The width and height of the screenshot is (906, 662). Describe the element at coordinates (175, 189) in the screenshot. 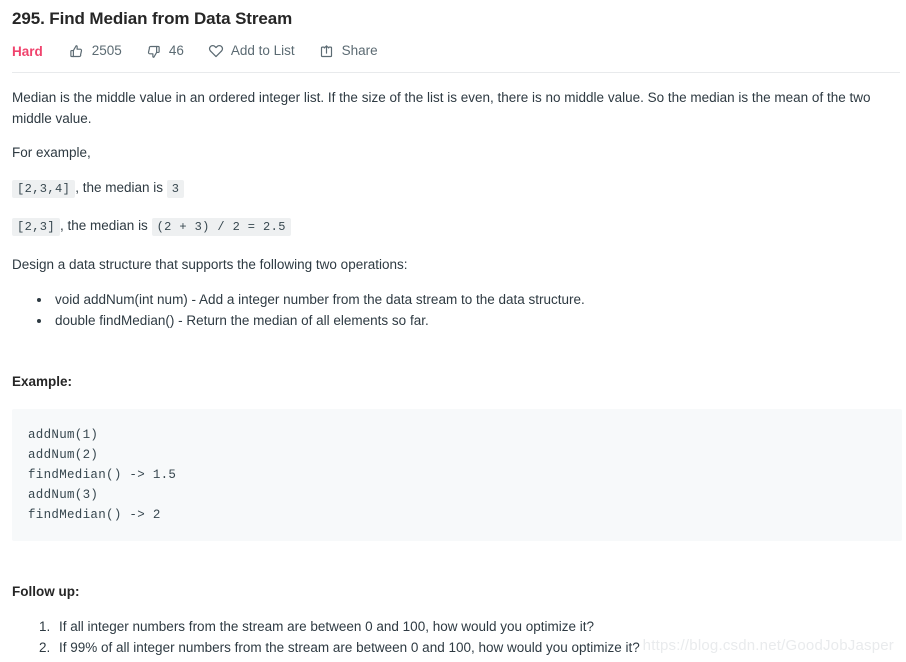

I see `example-one-result-code: 3` at that location.